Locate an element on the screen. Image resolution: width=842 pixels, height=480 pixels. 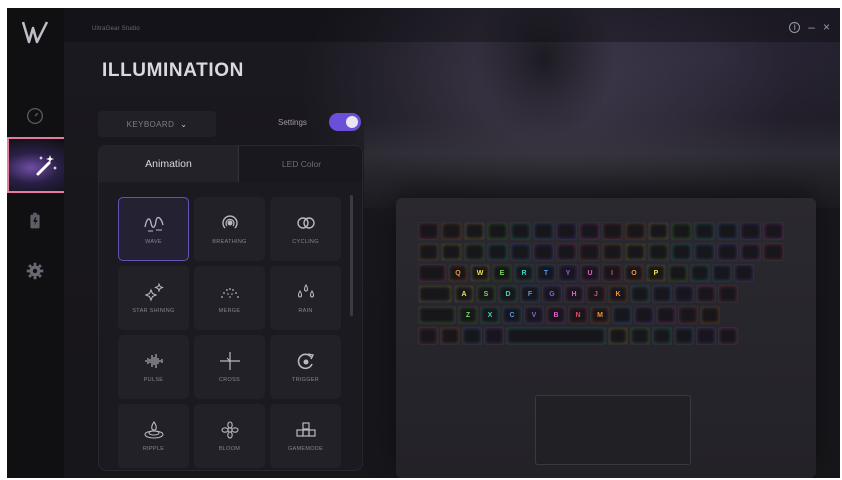
star-shining-icon is located at coordinates (154, 292).